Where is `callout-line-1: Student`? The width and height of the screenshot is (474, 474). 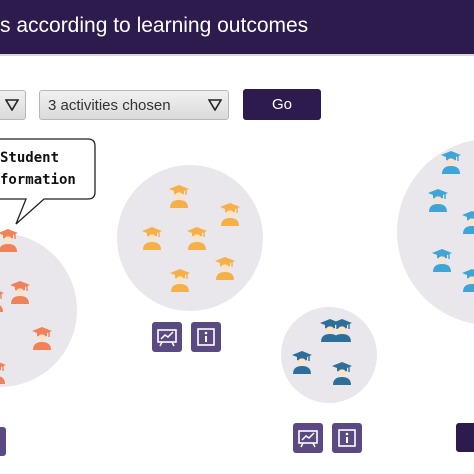 callout-line-1: Student is located at coordinates (29, 158).